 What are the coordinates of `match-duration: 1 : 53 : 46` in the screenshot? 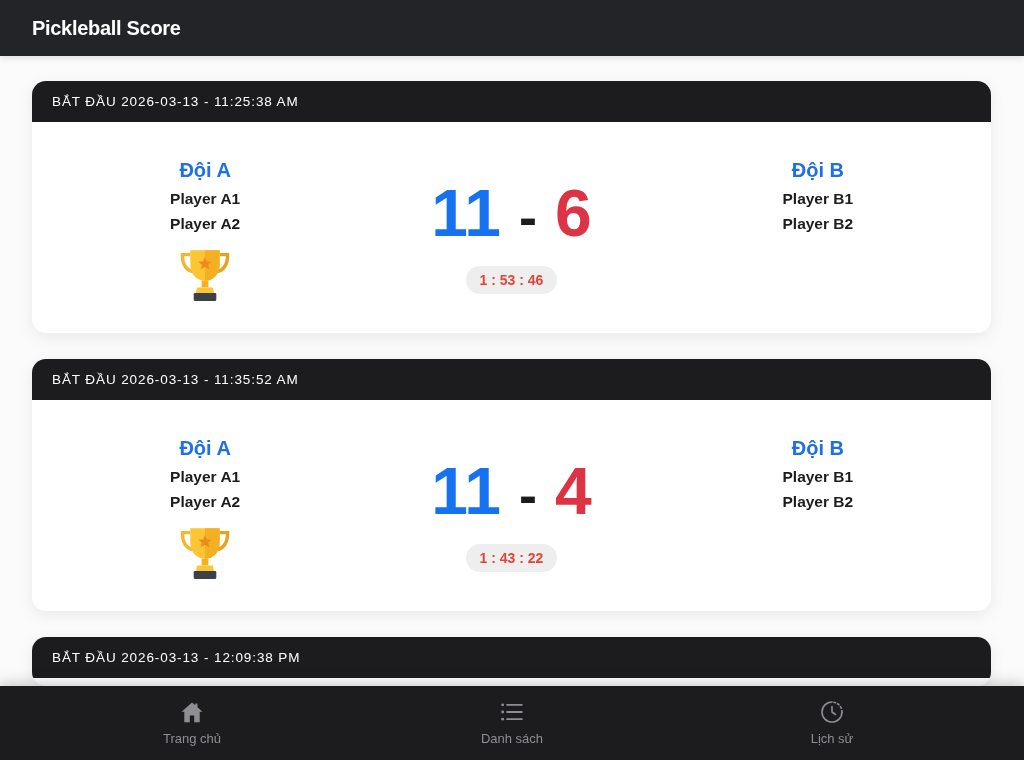 It's located at (511, 280).